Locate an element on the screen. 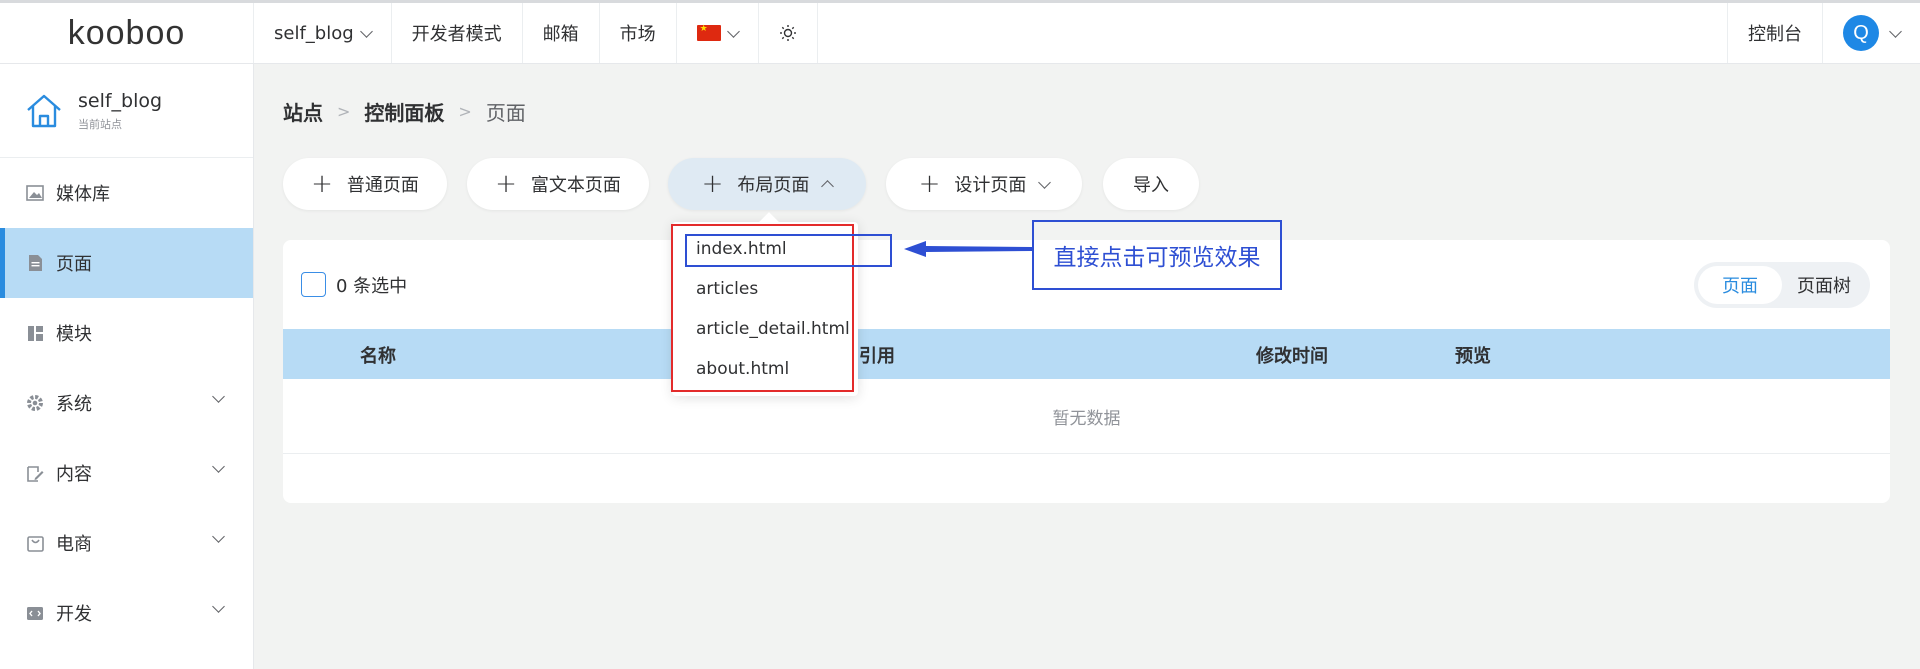 The height and width of the screenshot is (669, 1920). new-rich-text-page-button: + 富文本页面 is located at coordinates (558, 184).